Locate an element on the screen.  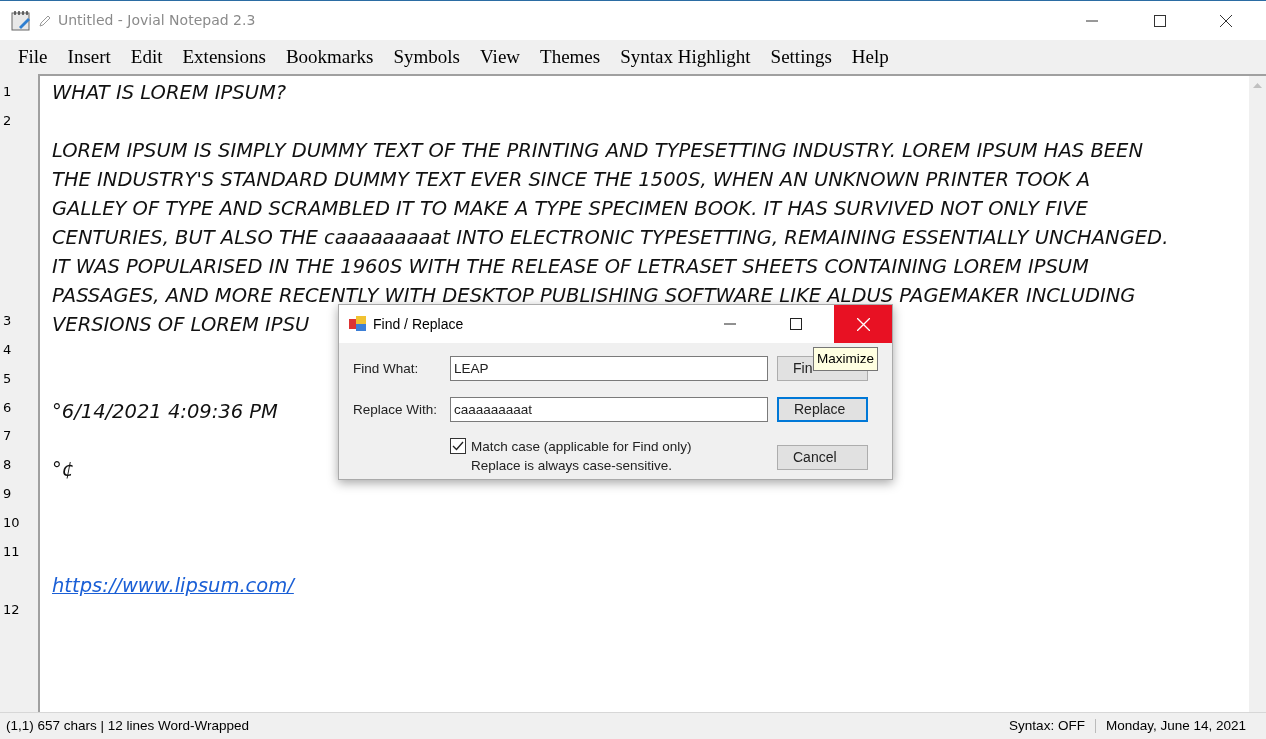
editor-line: GALLEY OF TYPE AND SCRAMBLED IT TO MAKE A TYPE SPECIMEN BOOK. IT HAS SURVIVED NOT ONLY FIVE is located at coordinates (570, 208).